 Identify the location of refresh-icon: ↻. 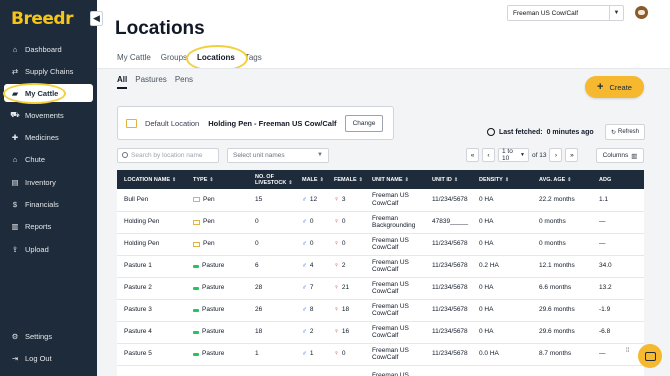
(613, 132).